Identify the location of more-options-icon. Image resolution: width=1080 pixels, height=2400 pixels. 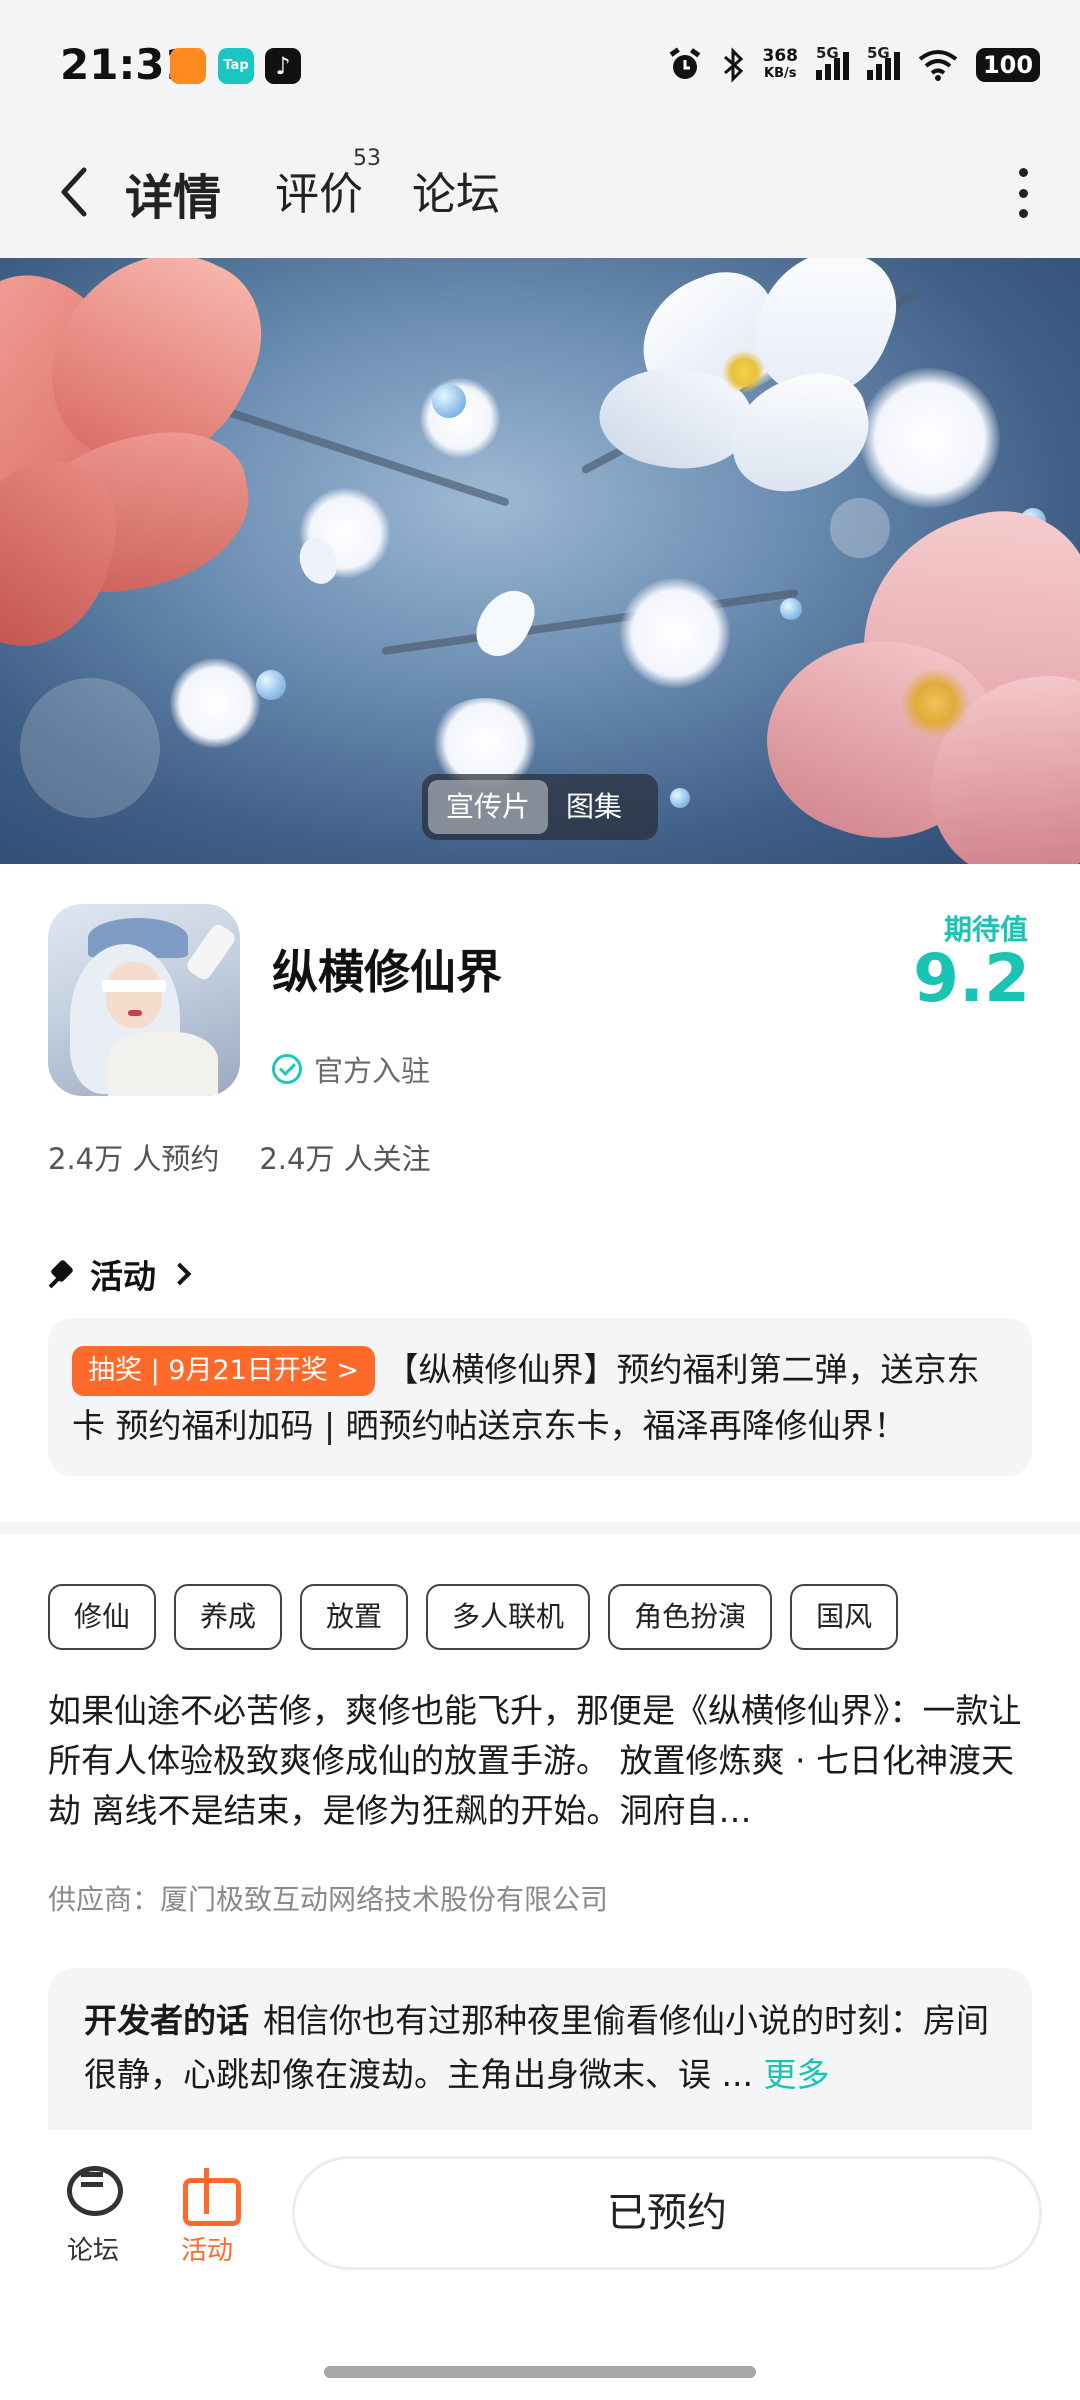
(1023, 193).